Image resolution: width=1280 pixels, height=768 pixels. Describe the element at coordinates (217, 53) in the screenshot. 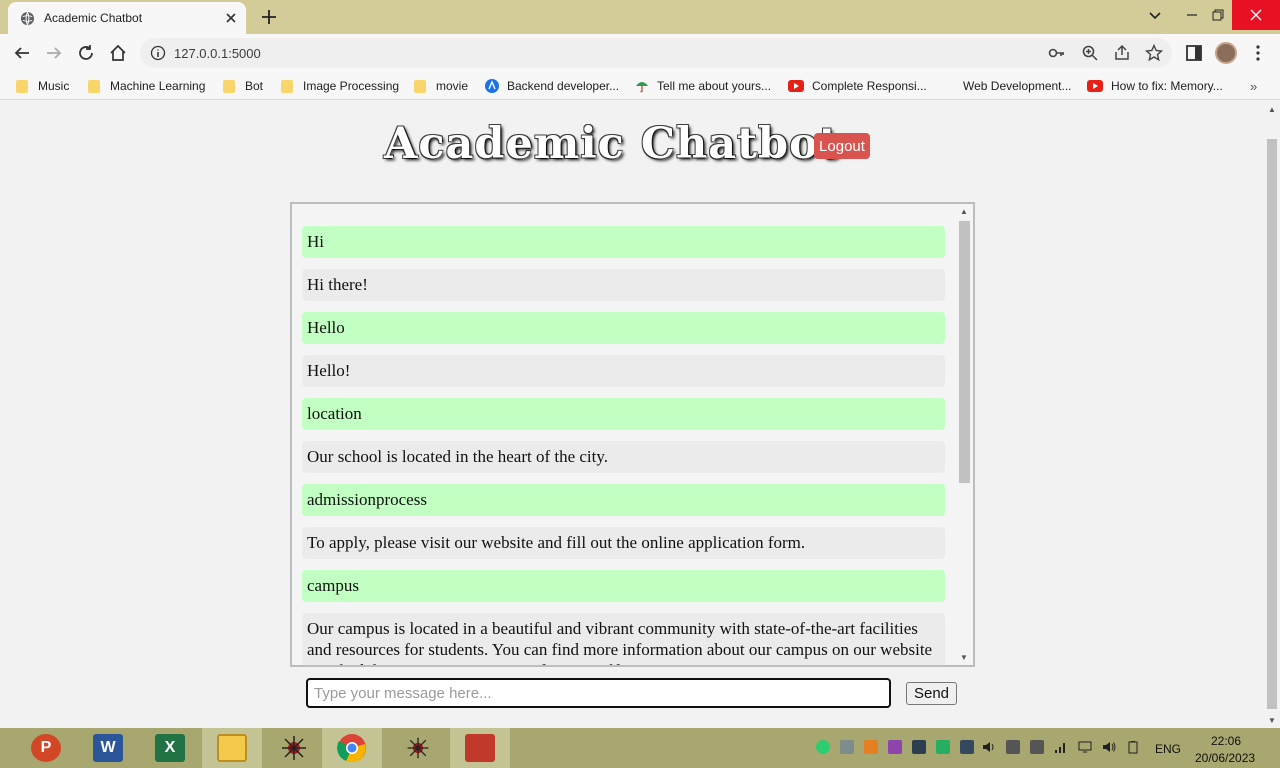

I see `url-text: 127.0.0.1:5000` at that location.